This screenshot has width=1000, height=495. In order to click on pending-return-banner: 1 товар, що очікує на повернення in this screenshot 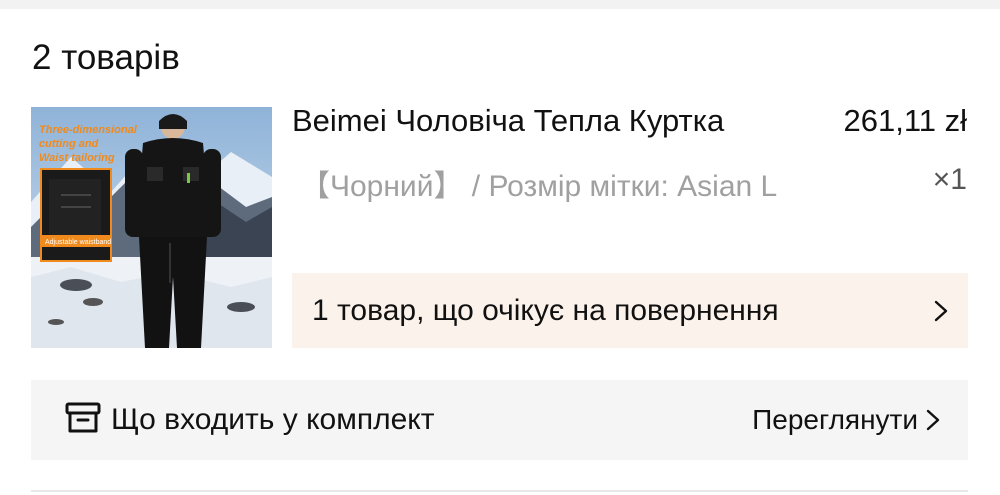, I will do `click(630, 310)`.